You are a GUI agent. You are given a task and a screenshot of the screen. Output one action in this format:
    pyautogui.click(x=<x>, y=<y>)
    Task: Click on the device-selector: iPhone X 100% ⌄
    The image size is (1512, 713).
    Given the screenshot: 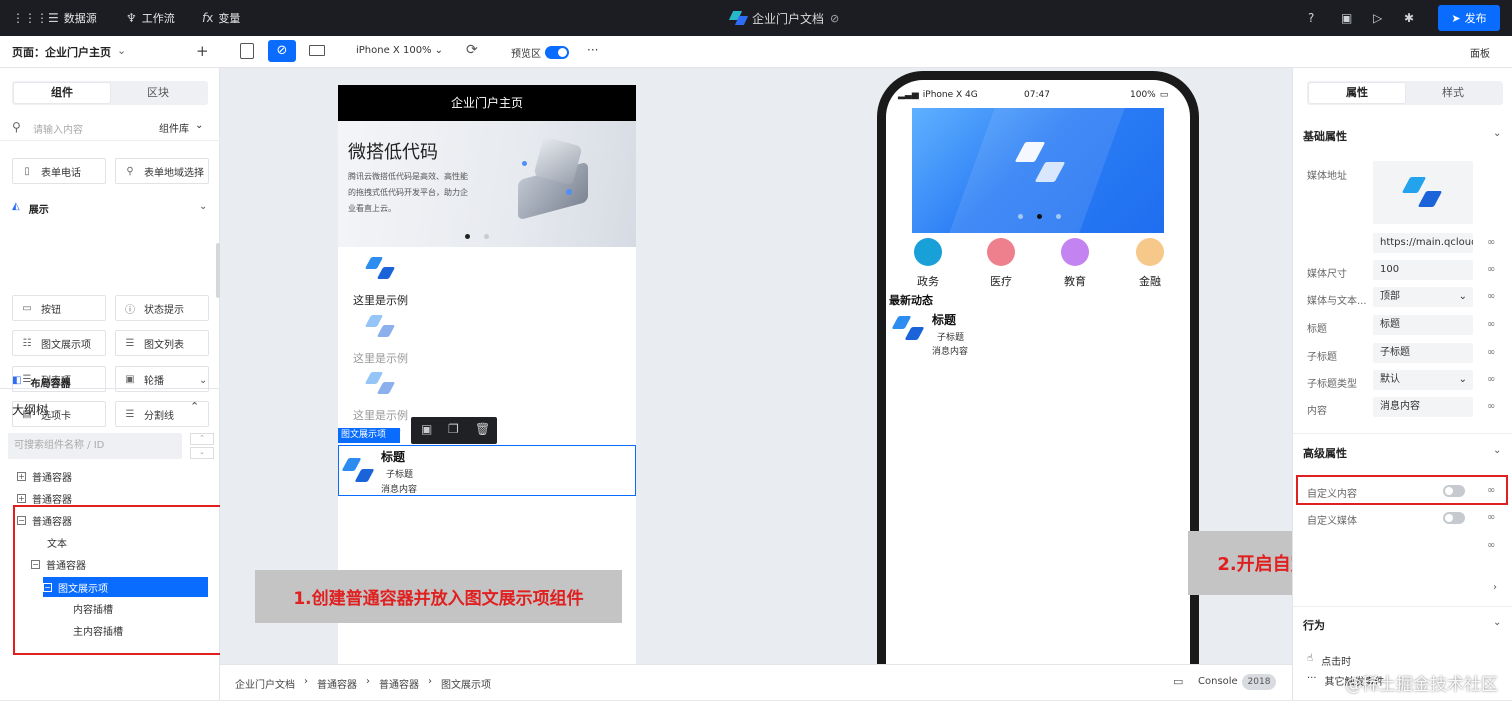 What is the action you would take?
    pyautogui.click(x=399, y=50)
    